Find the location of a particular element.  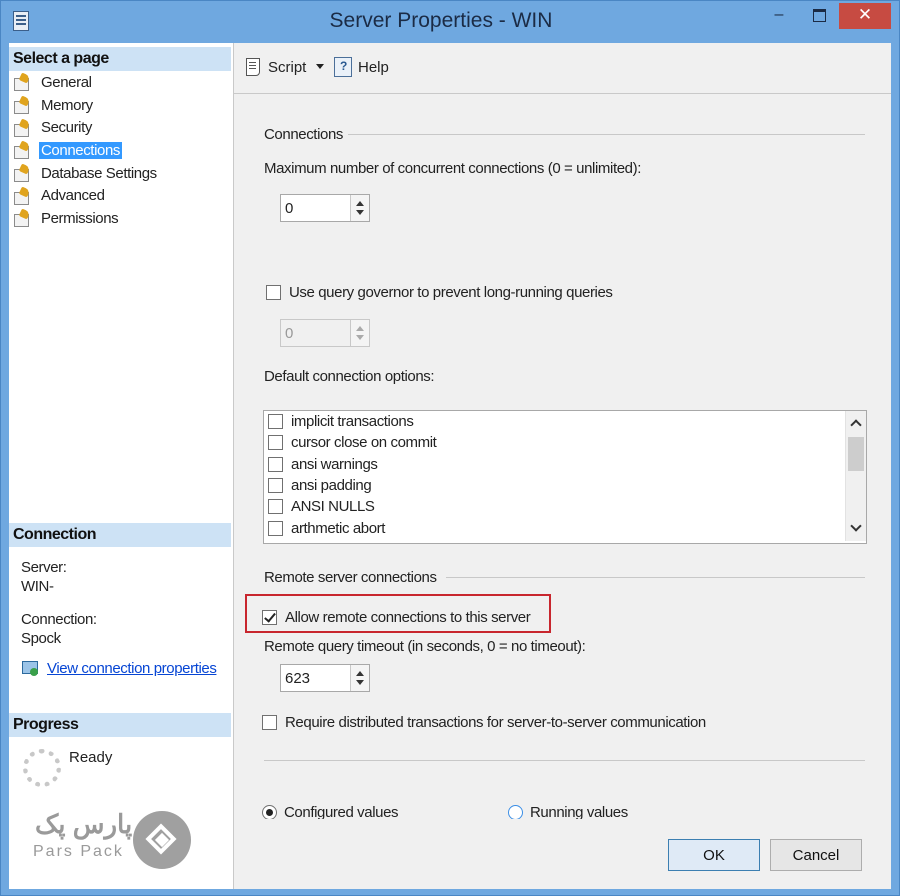

page-item-general: General is located at coordinates (86, 82).